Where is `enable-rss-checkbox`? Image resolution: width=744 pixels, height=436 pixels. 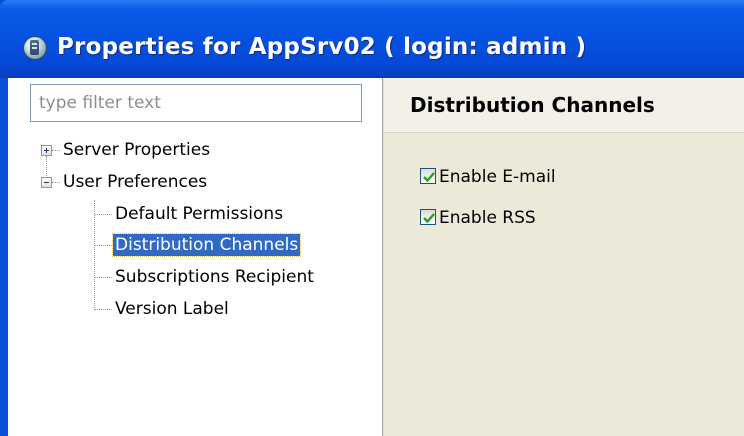 enable-rss-checkbox is located at coordinates (428, 217).